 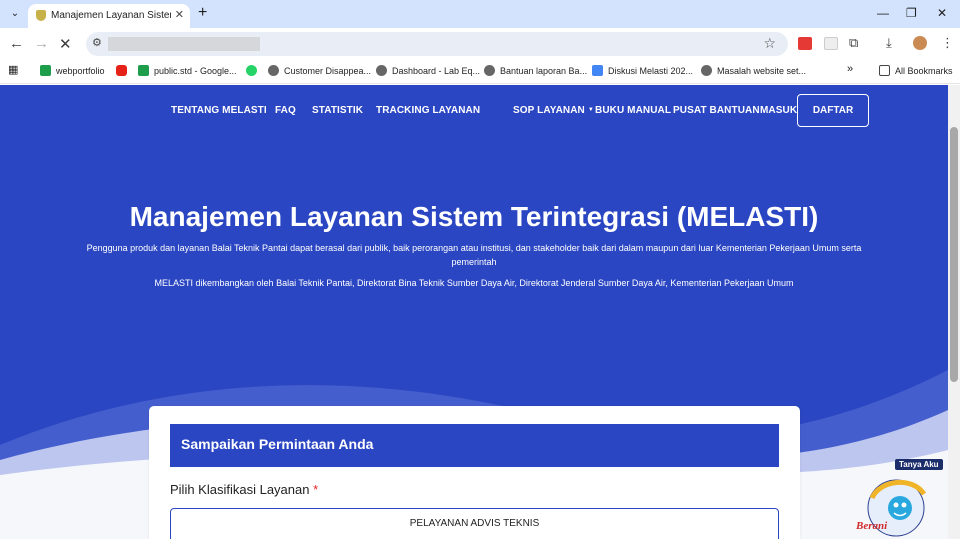 What do you see at coordinates (778, 110) in the screenshot?
I see `nav-masuk: MASUK` at bounding box center [778, 110].